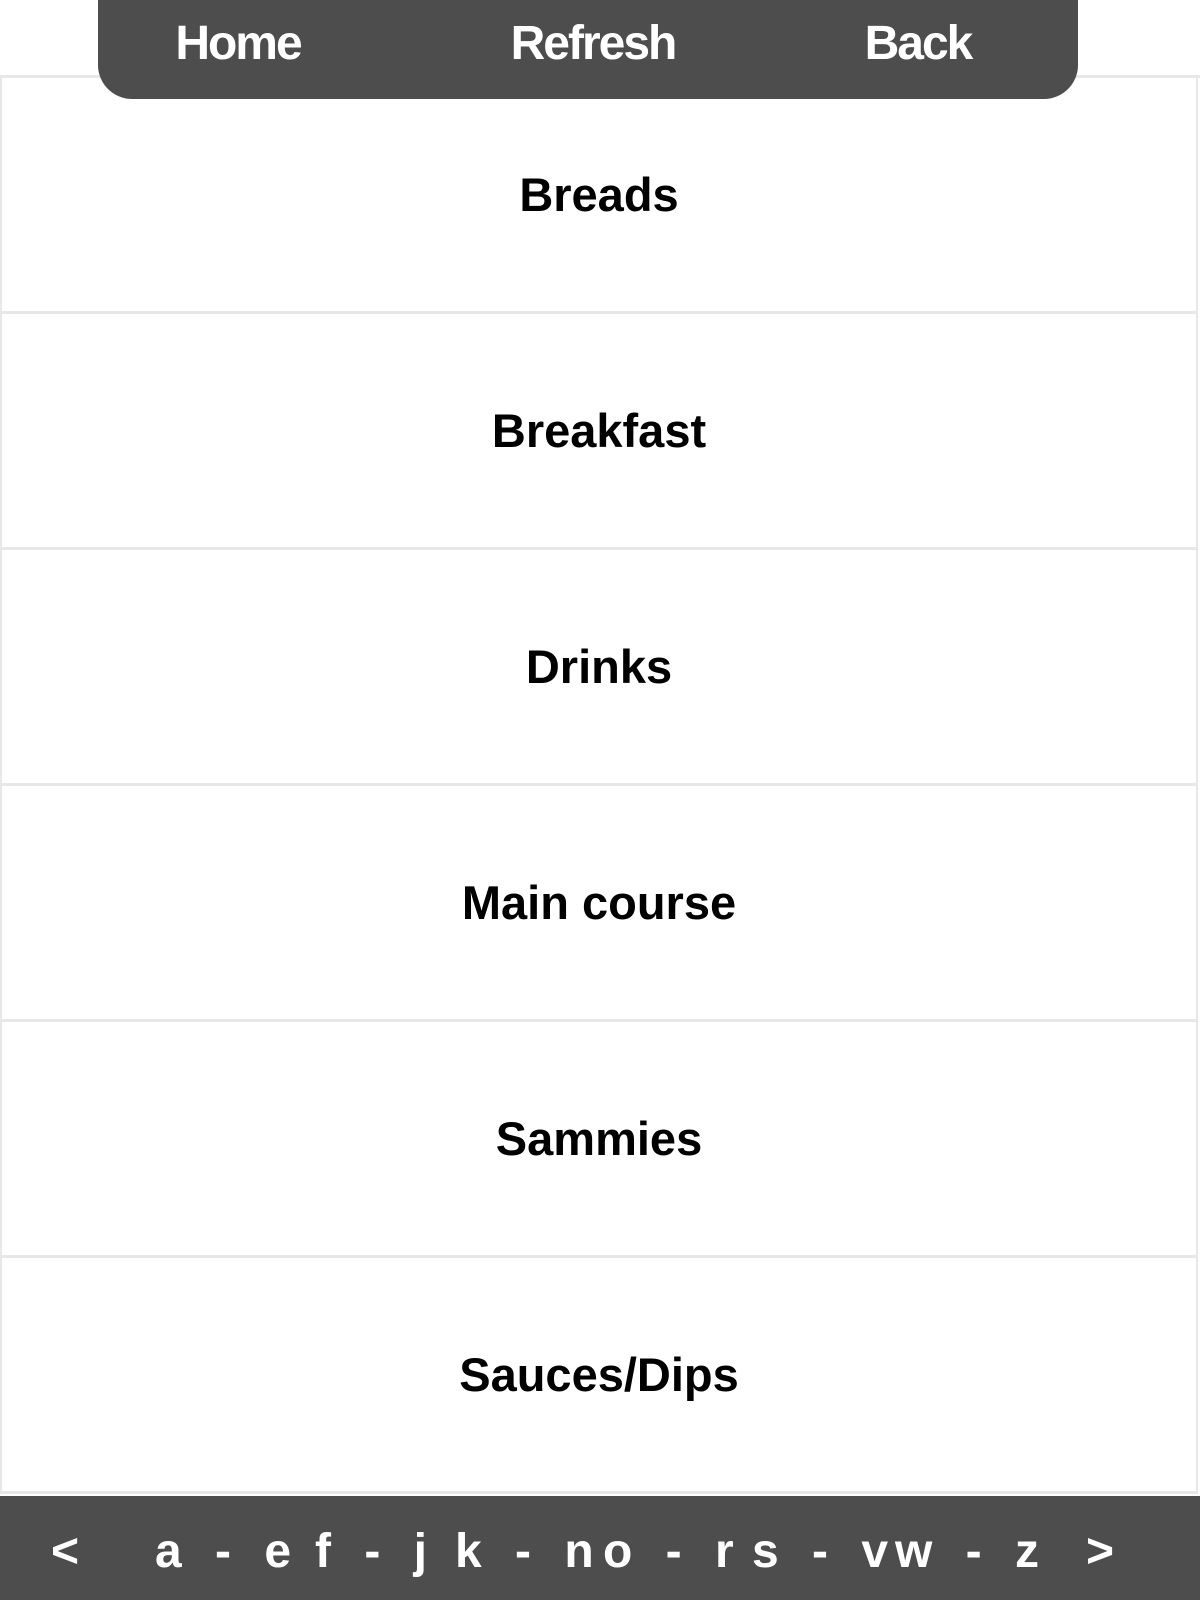 The width and height of the screenshot is (1200, 1600). What do you see at coordinates (238, 44) in the screenshot?
I see `home-button: Home` at bounding box center [238, 44].